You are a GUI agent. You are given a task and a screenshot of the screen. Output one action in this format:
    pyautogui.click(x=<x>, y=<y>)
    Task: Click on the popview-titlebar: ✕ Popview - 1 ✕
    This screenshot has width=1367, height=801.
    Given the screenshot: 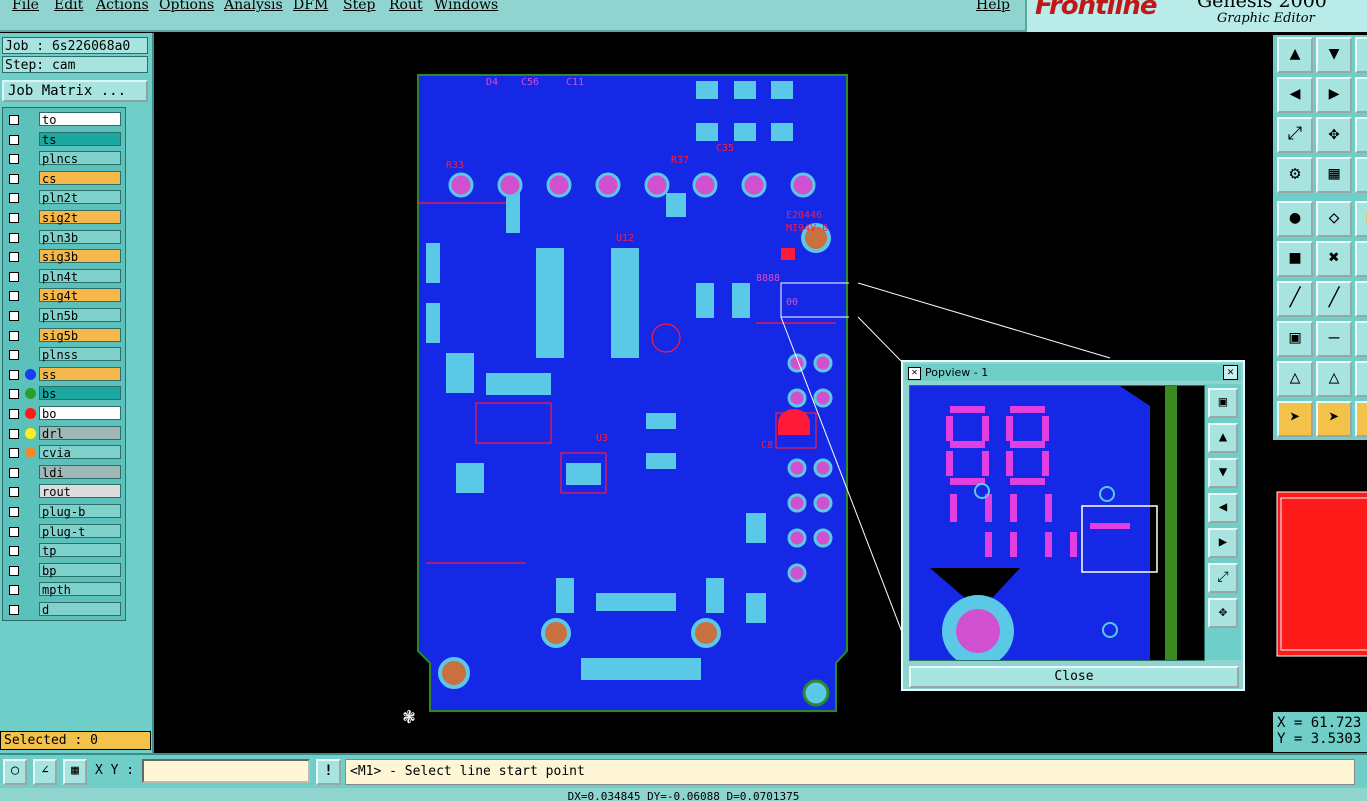 What is the action you would take?
    pyautogui.click(x=1073, y=372)
    